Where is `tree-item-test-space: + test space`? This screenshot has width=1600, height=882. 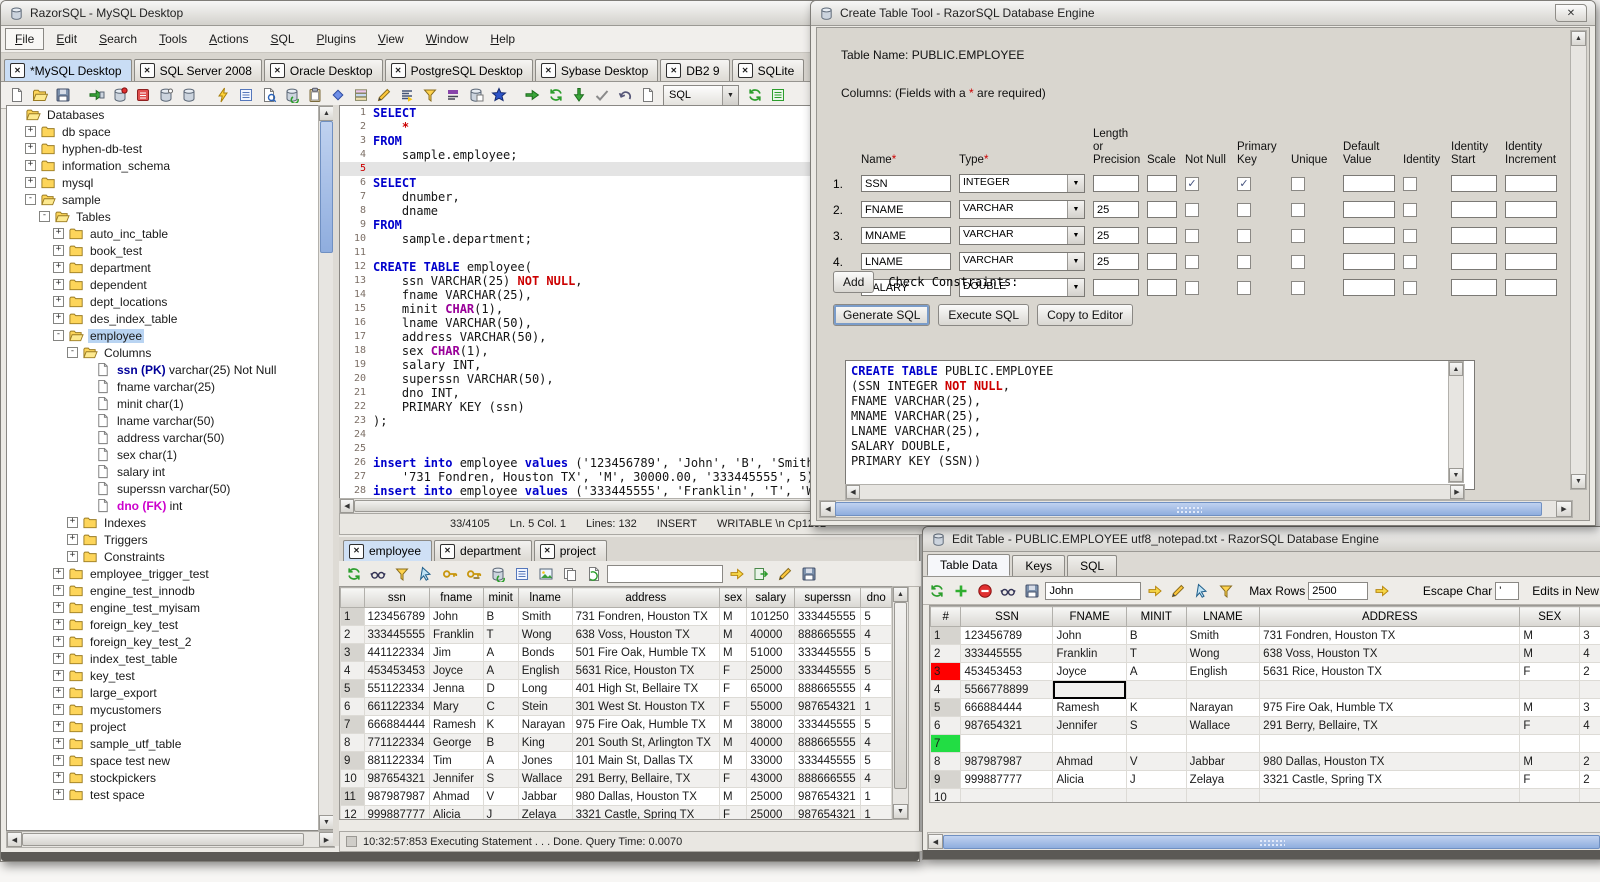 tree-item-test-space: + test space is located at coordinates (162, 794).